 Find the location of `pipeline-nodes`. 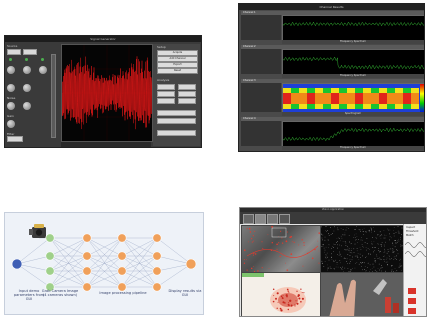

pipeline-nodes is located at coordinates (104, 262).